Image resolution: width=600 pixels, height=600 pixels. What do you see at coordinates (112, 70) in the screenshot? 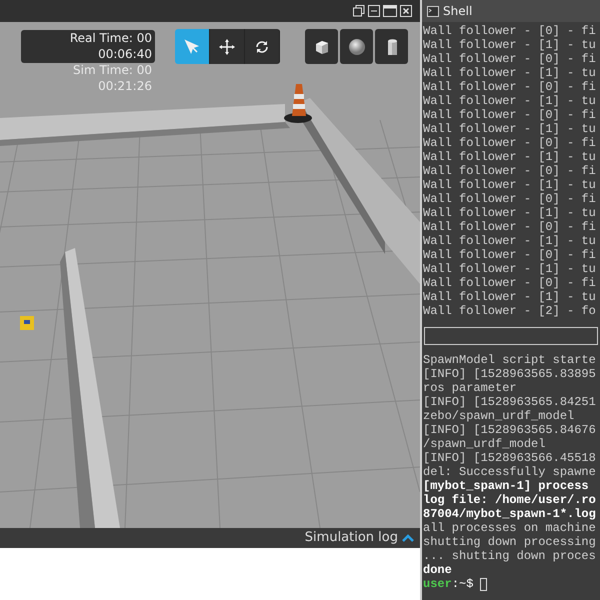
I see `sim-time-label: Sim Time: 00` at bounding box center [112, 70].